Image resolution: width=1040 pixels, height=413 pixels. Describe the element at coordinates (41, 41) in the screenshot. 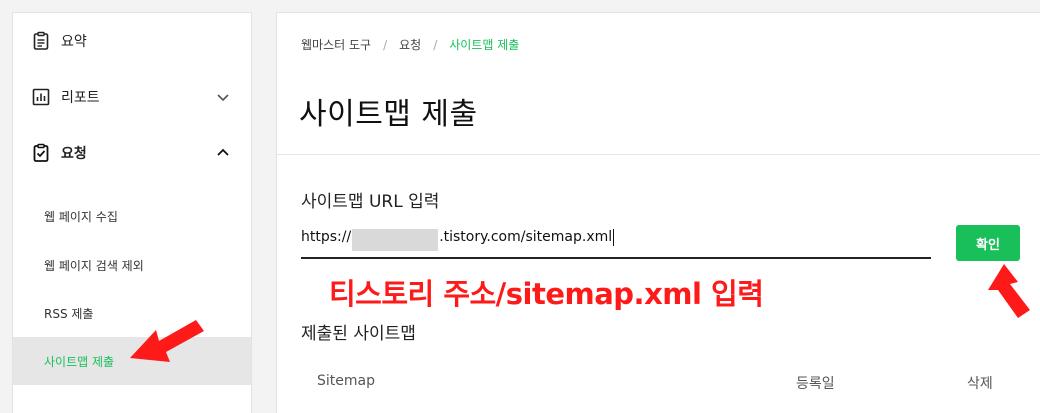

I see `clipboard-icon` at that location.